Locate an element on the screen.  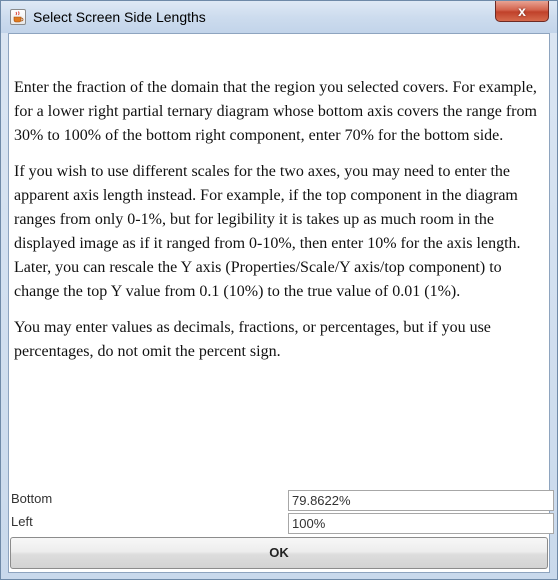
left-label: Left is located at coordinates (22, 521).